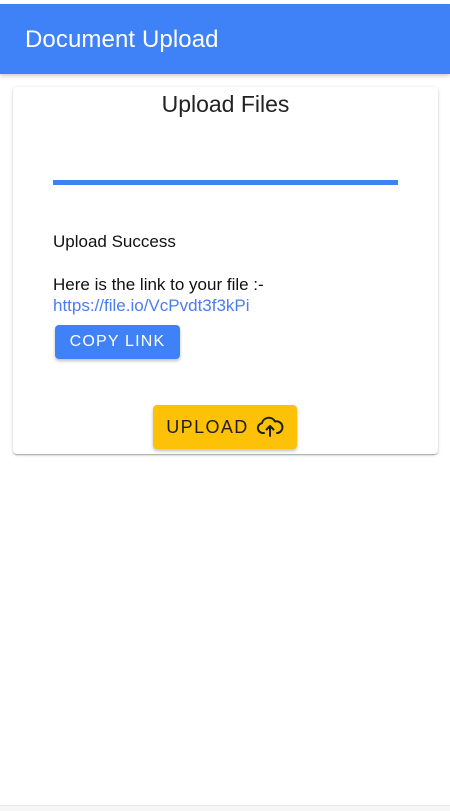 This screenshot has height=811, width=450. What do you see at coordinates (122, 39) in the screenshot?
I see `app-title: Document Upload` at bounding box center [122, 39].